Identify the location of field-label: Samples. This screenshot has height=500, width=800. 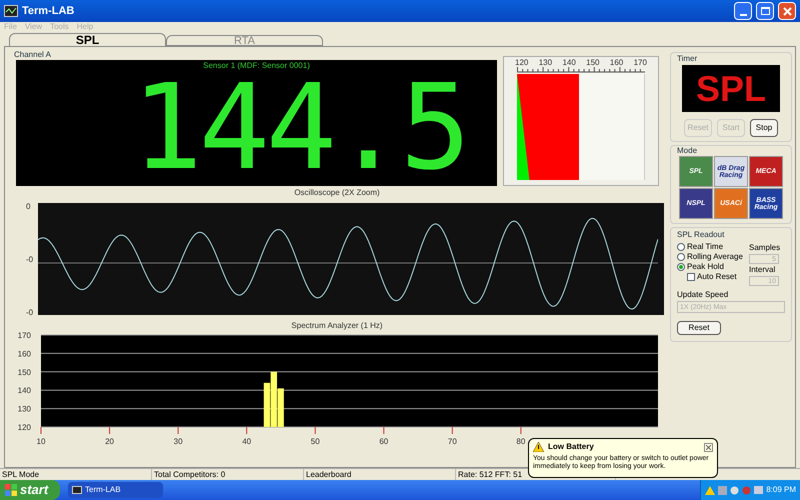
(764, 248).